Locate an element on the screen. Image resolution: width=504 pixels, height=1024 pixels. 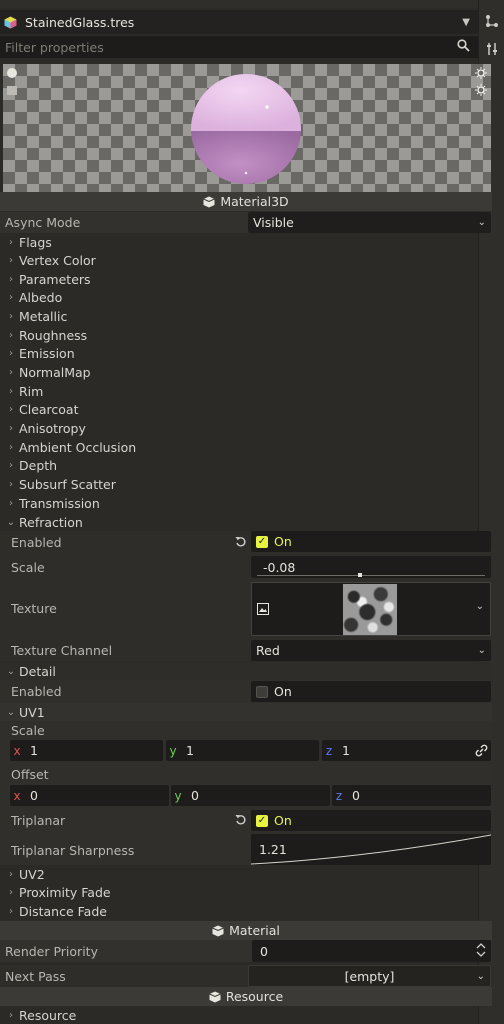
section-label: Rim is located at coordinates (31, 391).